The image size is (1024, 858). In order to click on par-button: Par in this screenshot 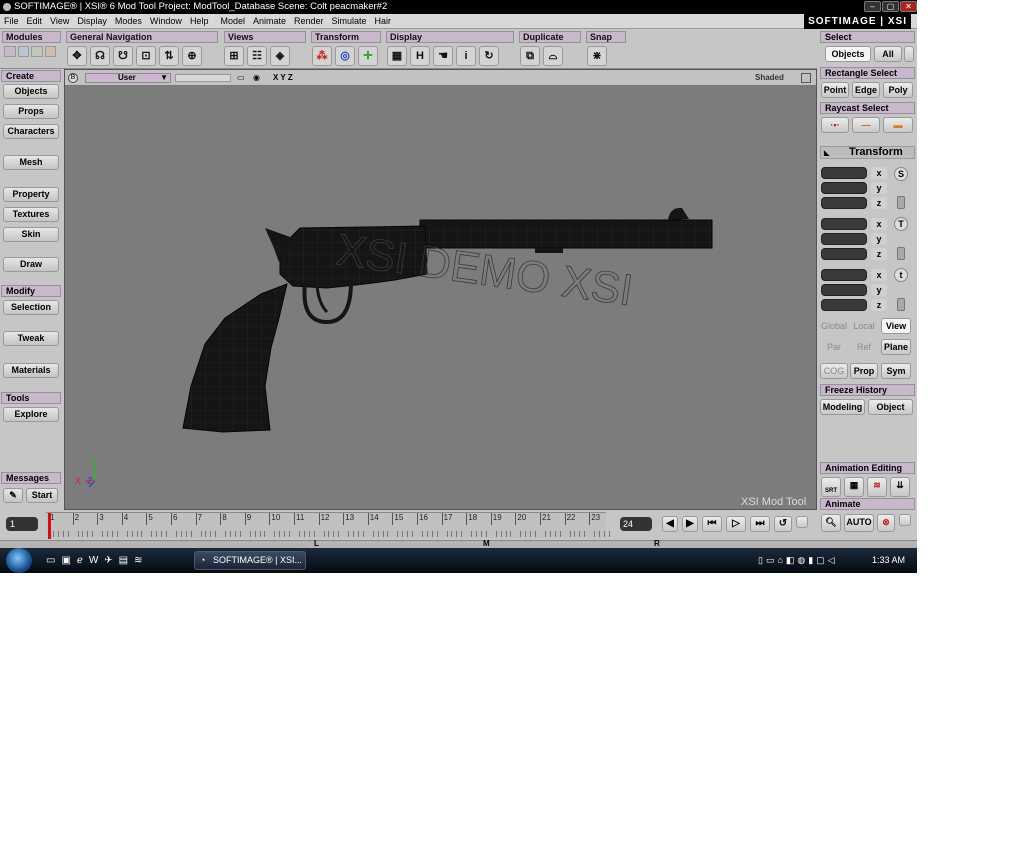, I will do `click(834, 347)`.